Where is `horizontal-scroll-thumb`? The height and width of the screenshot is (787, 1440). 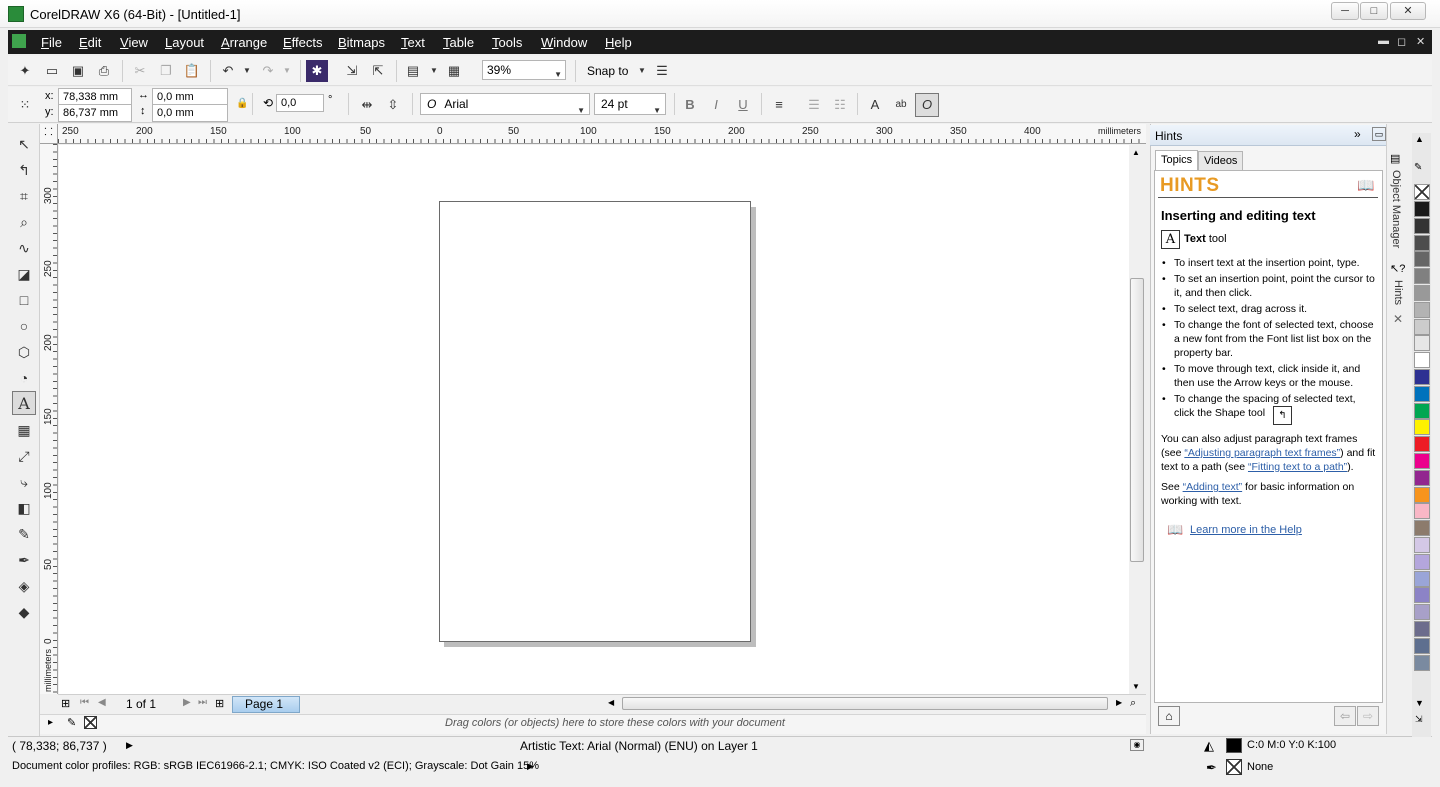 horizontal-scroll-thumb is located at coordinates (865, 703).